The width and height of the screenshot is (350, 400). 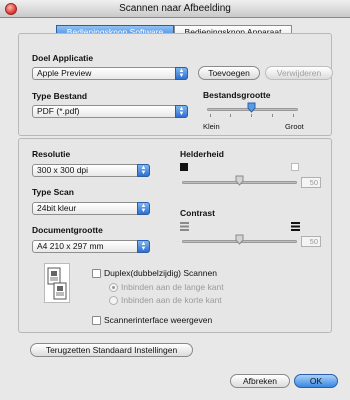 I want to click on scan-type-value: 24bit kleur, so click(x=57, y=208).